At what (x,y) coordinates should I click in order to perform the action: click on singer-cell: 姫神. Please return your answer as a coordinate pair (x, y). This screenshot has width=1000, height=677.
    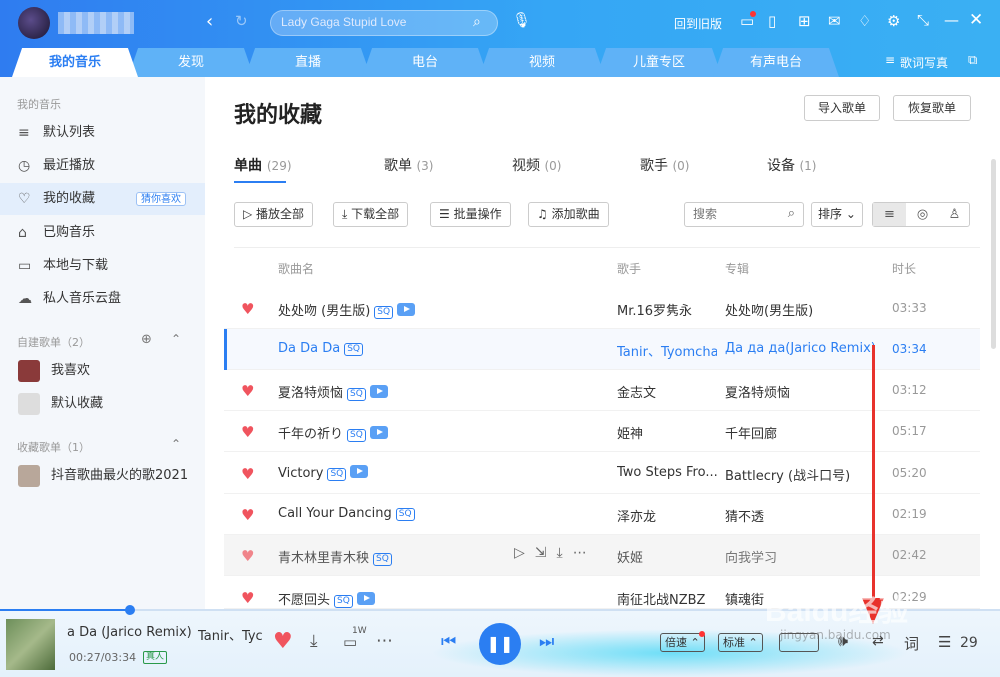
    Looking at the image, I should click on (667, 432).